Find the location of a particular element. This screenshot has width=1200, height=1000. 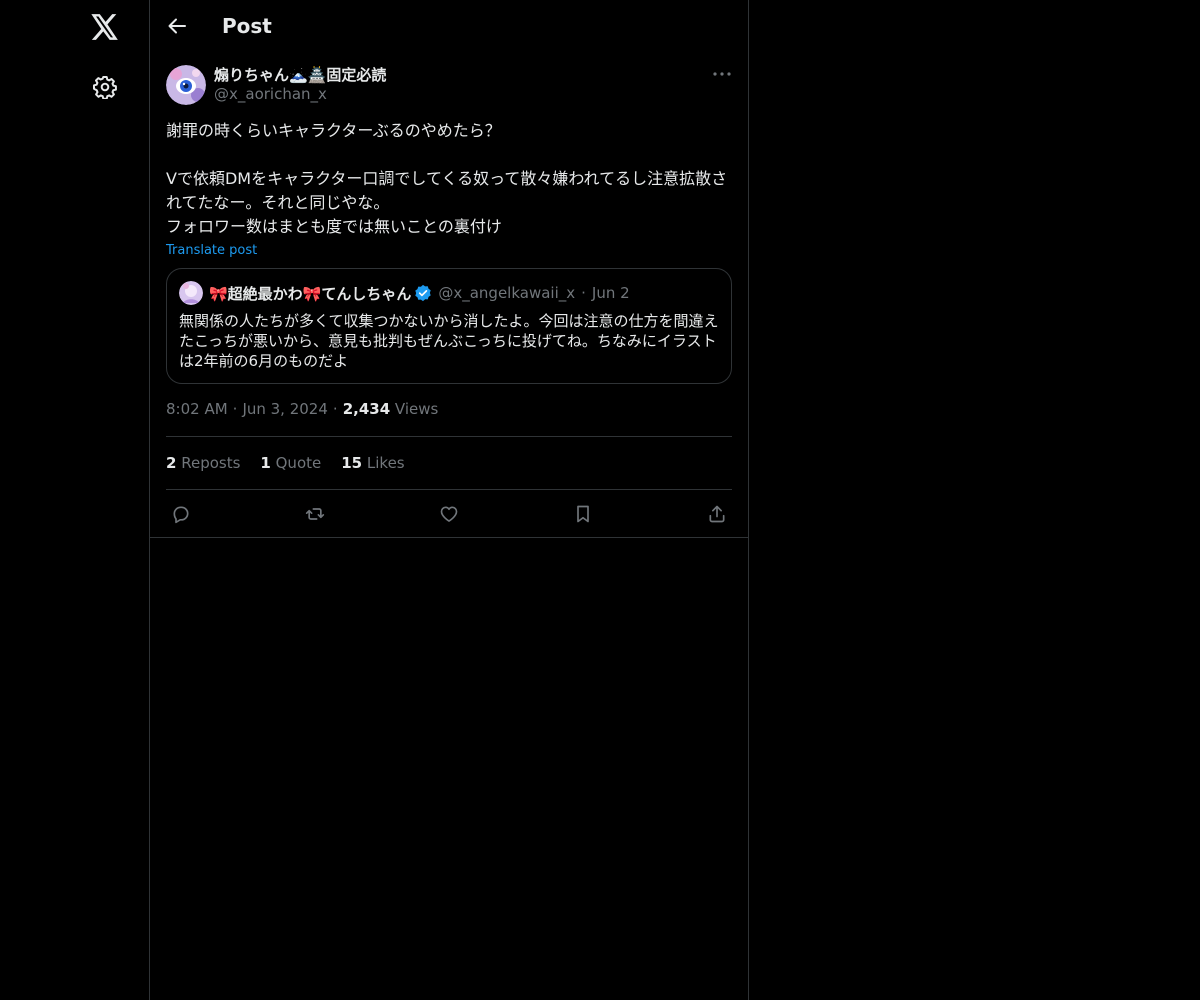

quoted-date: Jun 2 is located at coordinates (610, 293).